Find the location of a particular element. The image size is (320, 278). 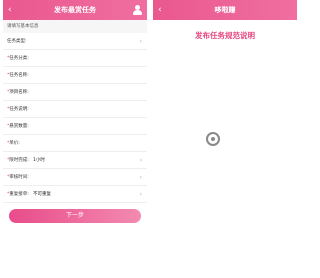

field-label-text: 任务分类: is located at coordinates (19, 58).